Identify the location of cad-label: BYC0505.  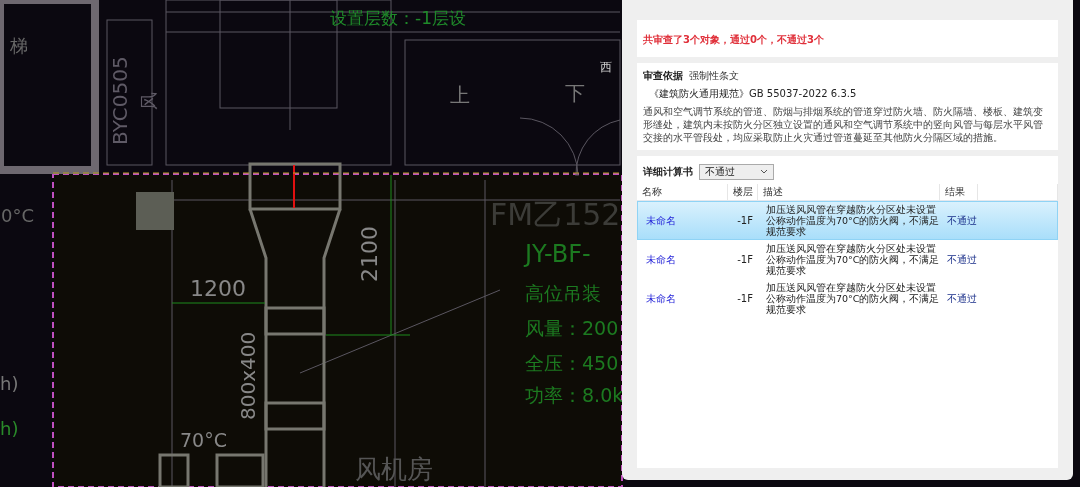
(120, 100).